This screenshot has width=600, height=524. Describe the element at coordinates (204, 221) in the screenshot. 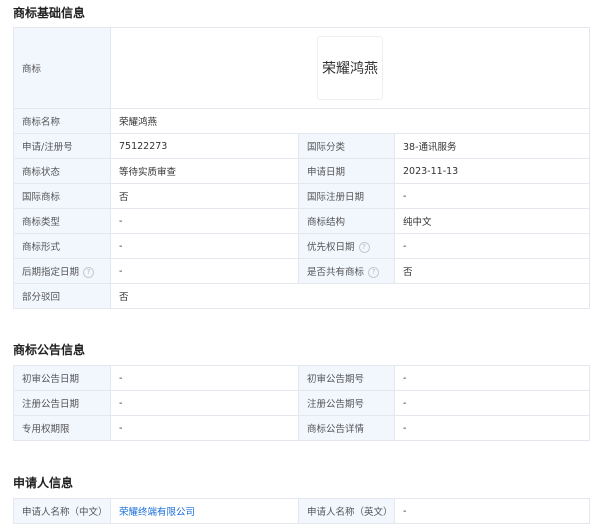

I see `tm-type-value: -` at that location.